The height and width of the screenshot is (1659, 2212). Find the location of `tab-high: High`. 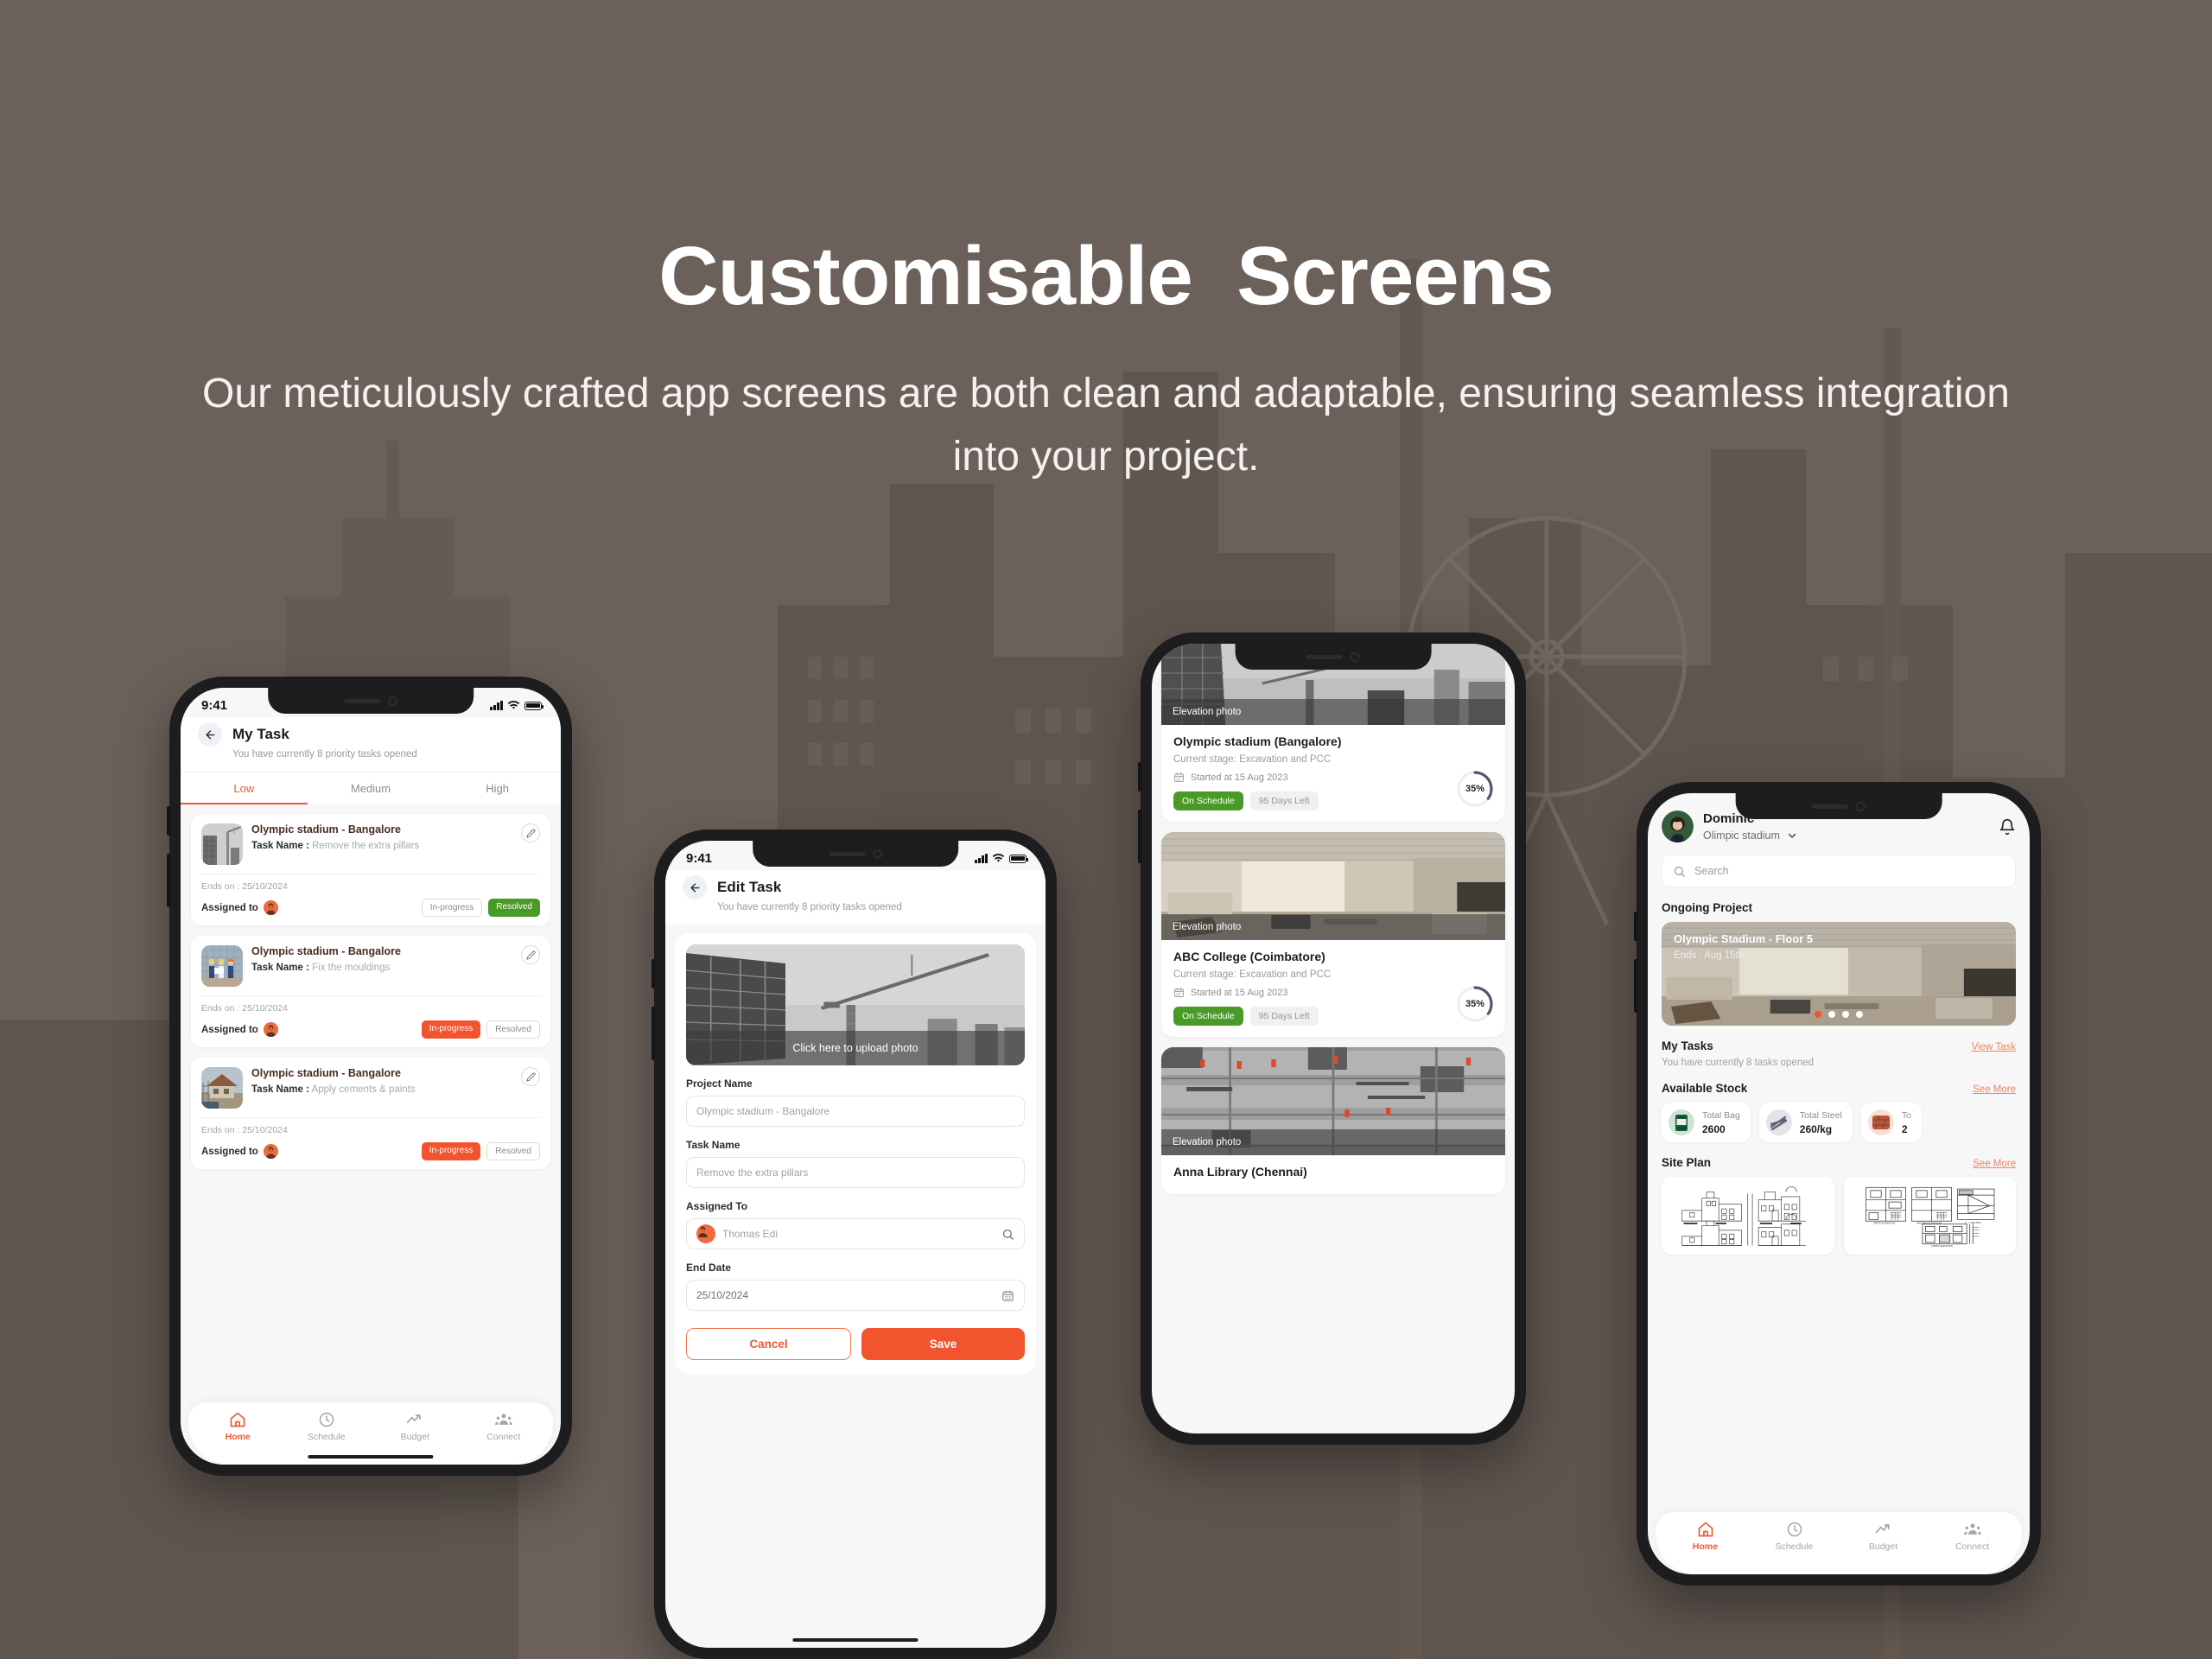

tab-high: High is located at coordinates (497, 788).